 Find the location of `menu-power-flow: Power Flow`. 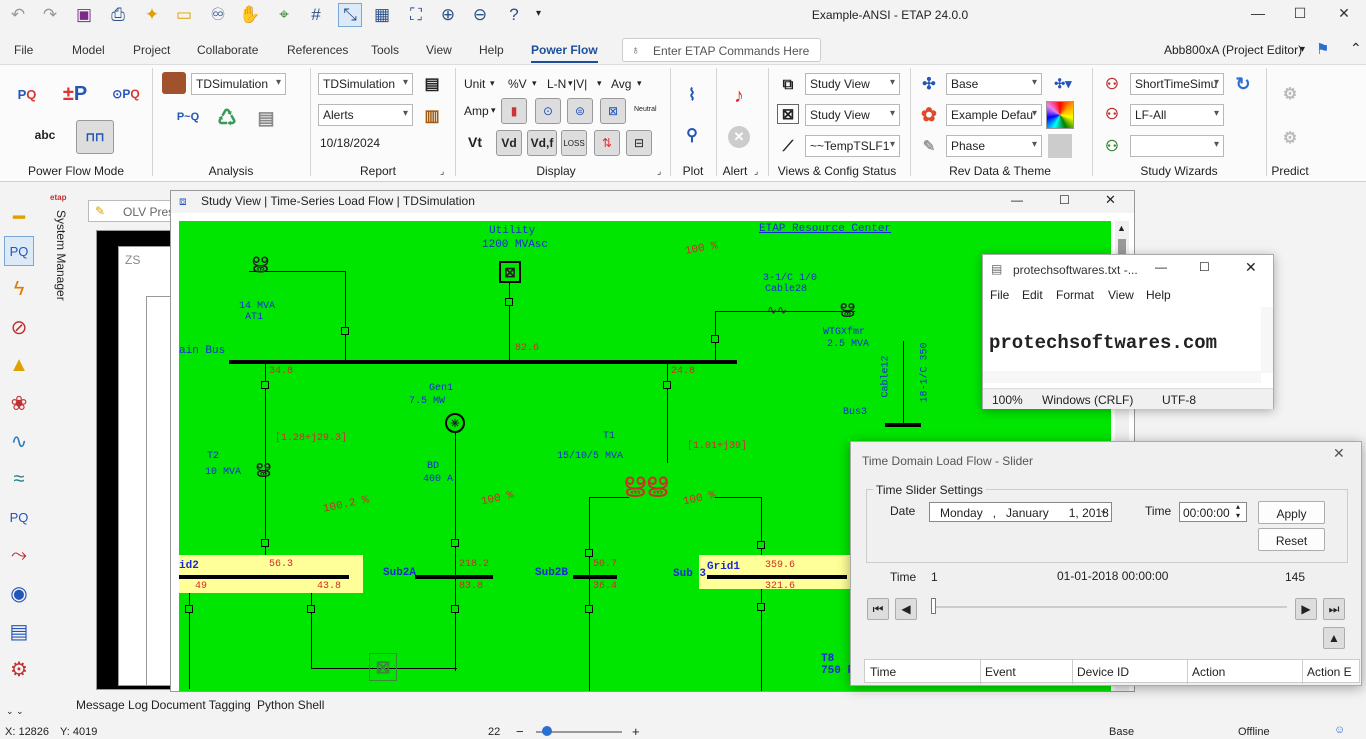

menu-power-flow: Power Flow is located at coordinates (564, 53).